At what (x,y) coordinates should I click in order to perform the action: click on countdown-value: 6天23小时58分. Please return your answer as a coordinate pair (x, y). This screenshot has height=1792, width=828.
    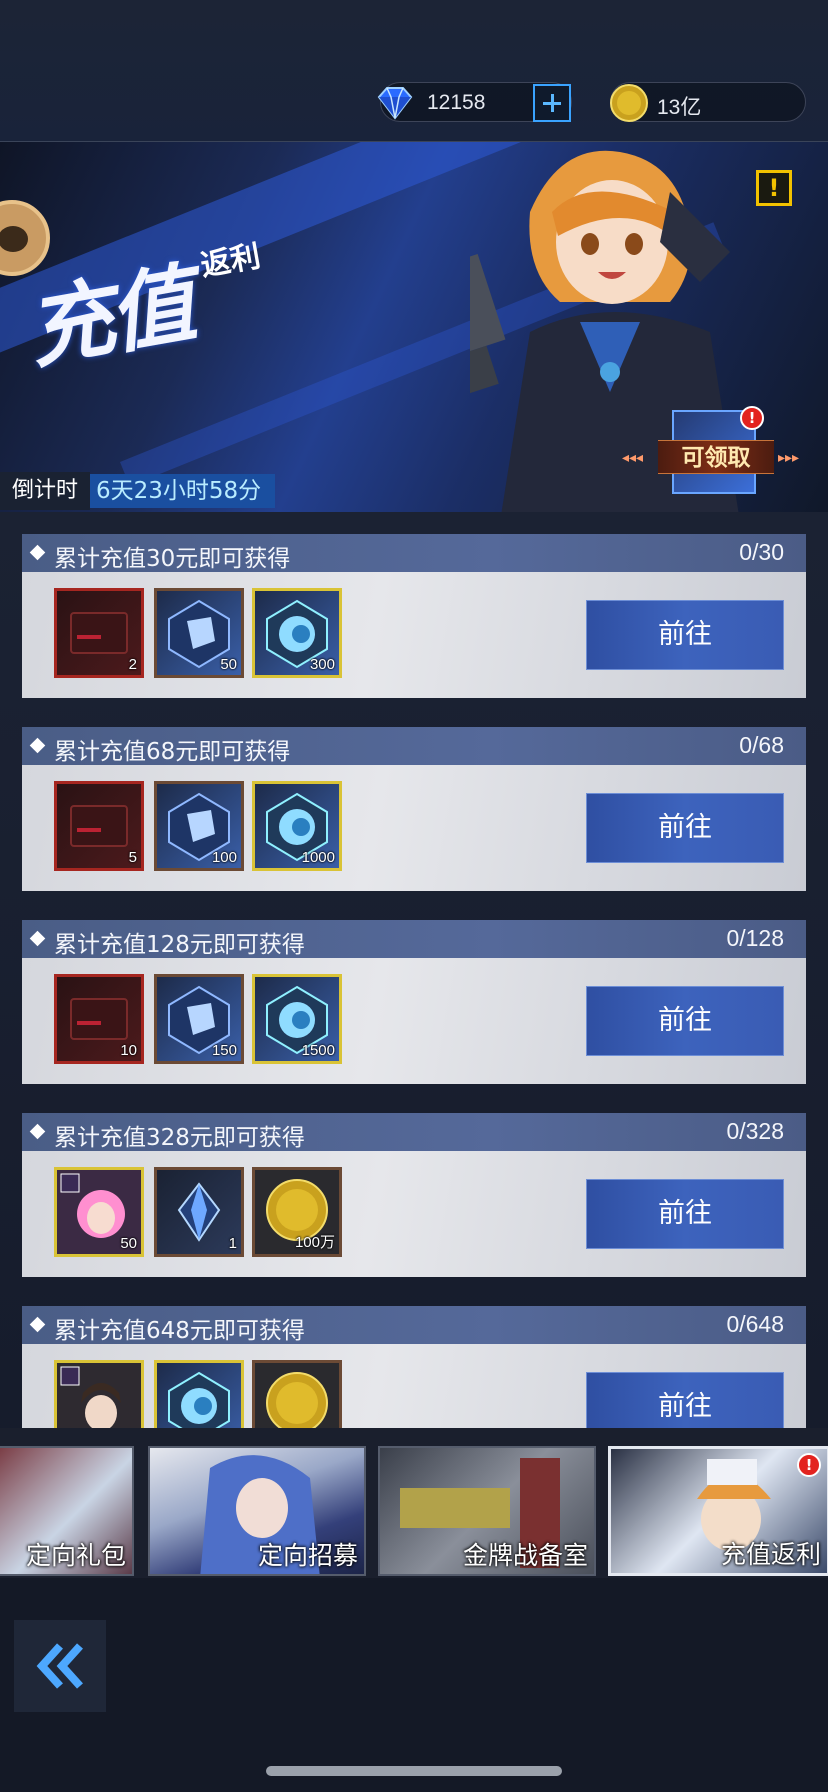
    Looking at the image, I should click on (183, 491).